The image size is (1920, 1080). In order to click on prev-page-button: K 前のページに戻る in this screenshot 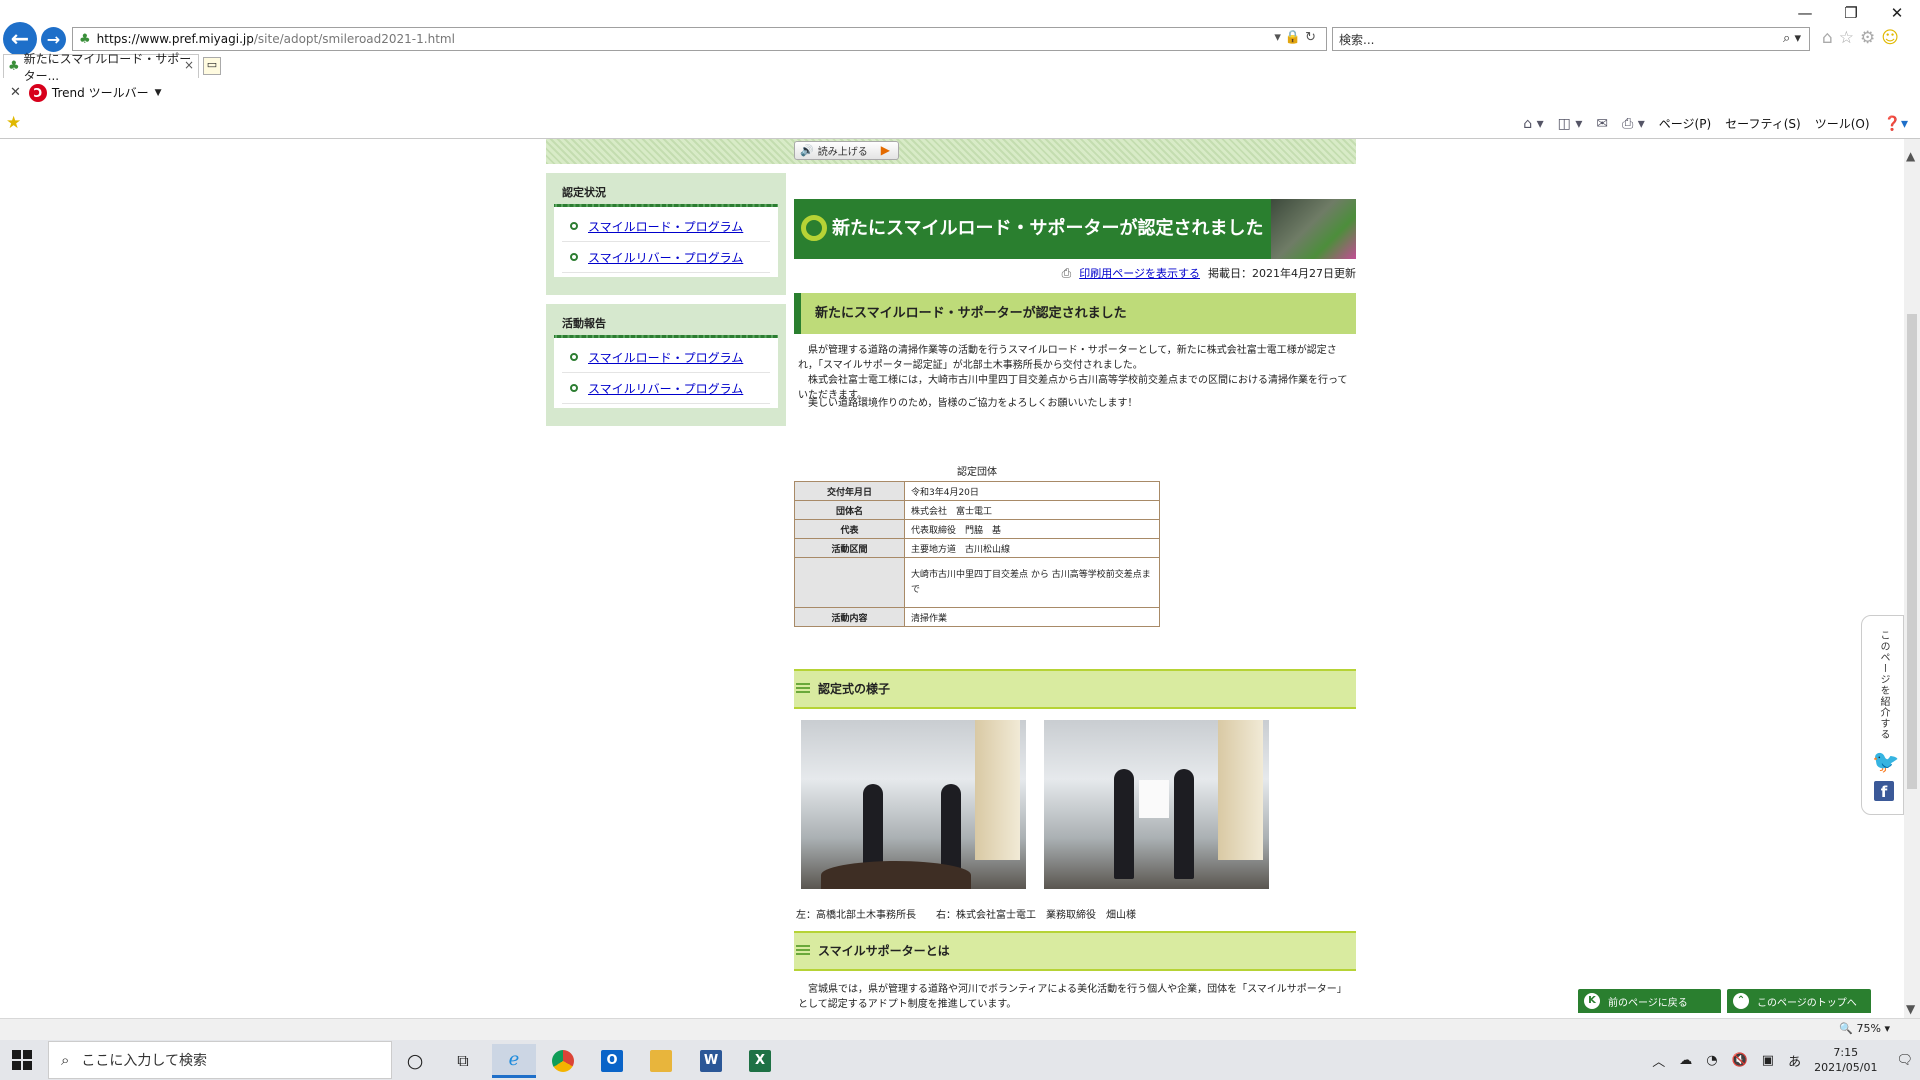, I will do `click(1649, 1001)`.